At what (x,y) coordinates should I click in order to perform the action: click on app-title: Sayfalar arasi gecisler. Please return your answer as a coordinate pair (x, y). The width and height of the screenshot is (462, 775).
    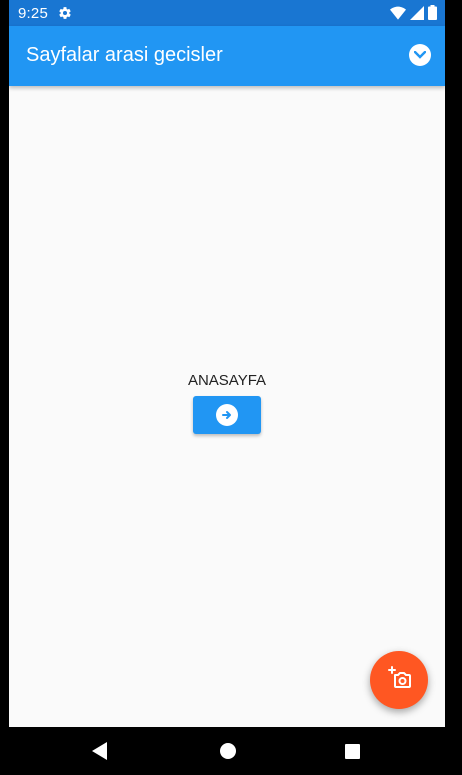
    Looking at the image, I should click on (124, 55).